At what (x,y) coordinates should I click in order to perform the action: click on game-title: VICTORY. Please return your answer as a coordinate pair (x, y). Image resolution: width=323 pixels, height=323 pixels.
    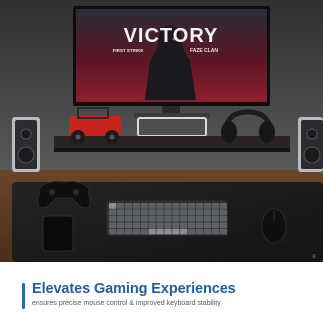
    Looking at the image, I should click on (171, 36).